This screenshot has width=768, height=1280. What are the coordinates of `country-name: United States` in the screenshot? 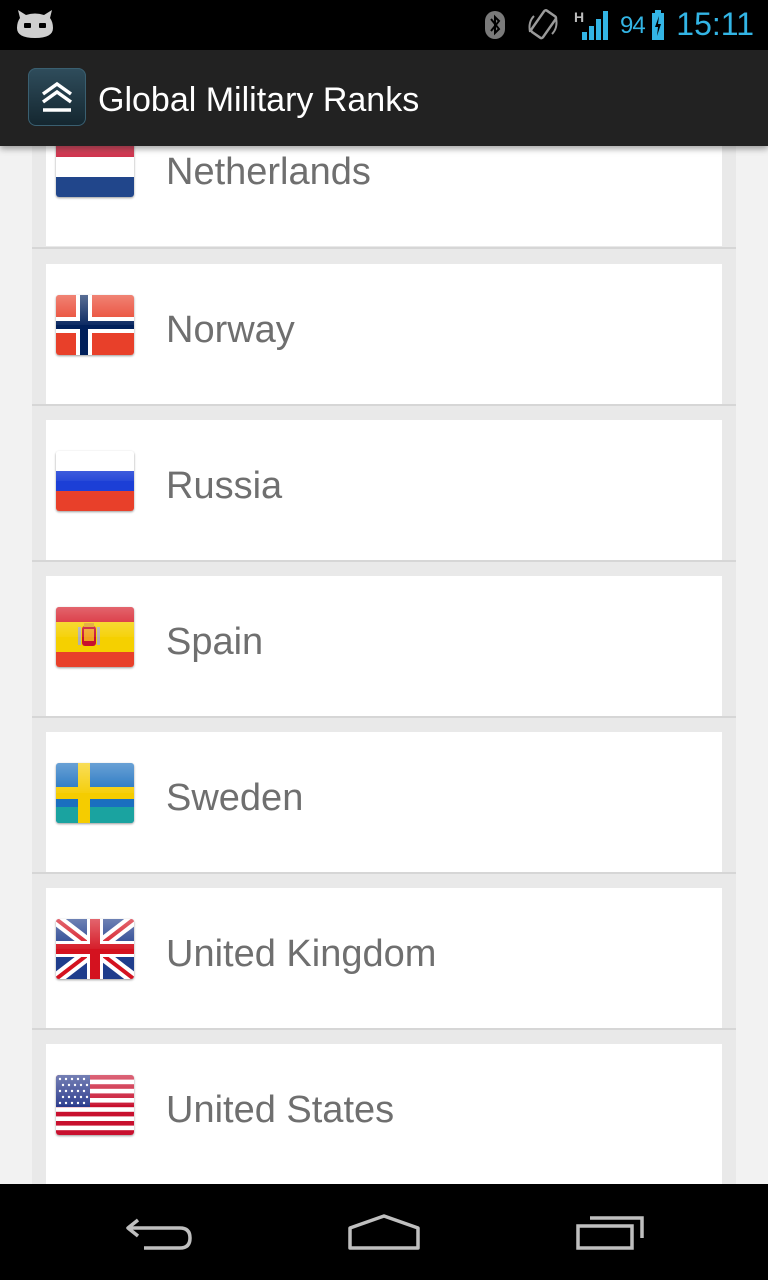 It's located at (280, 1110).